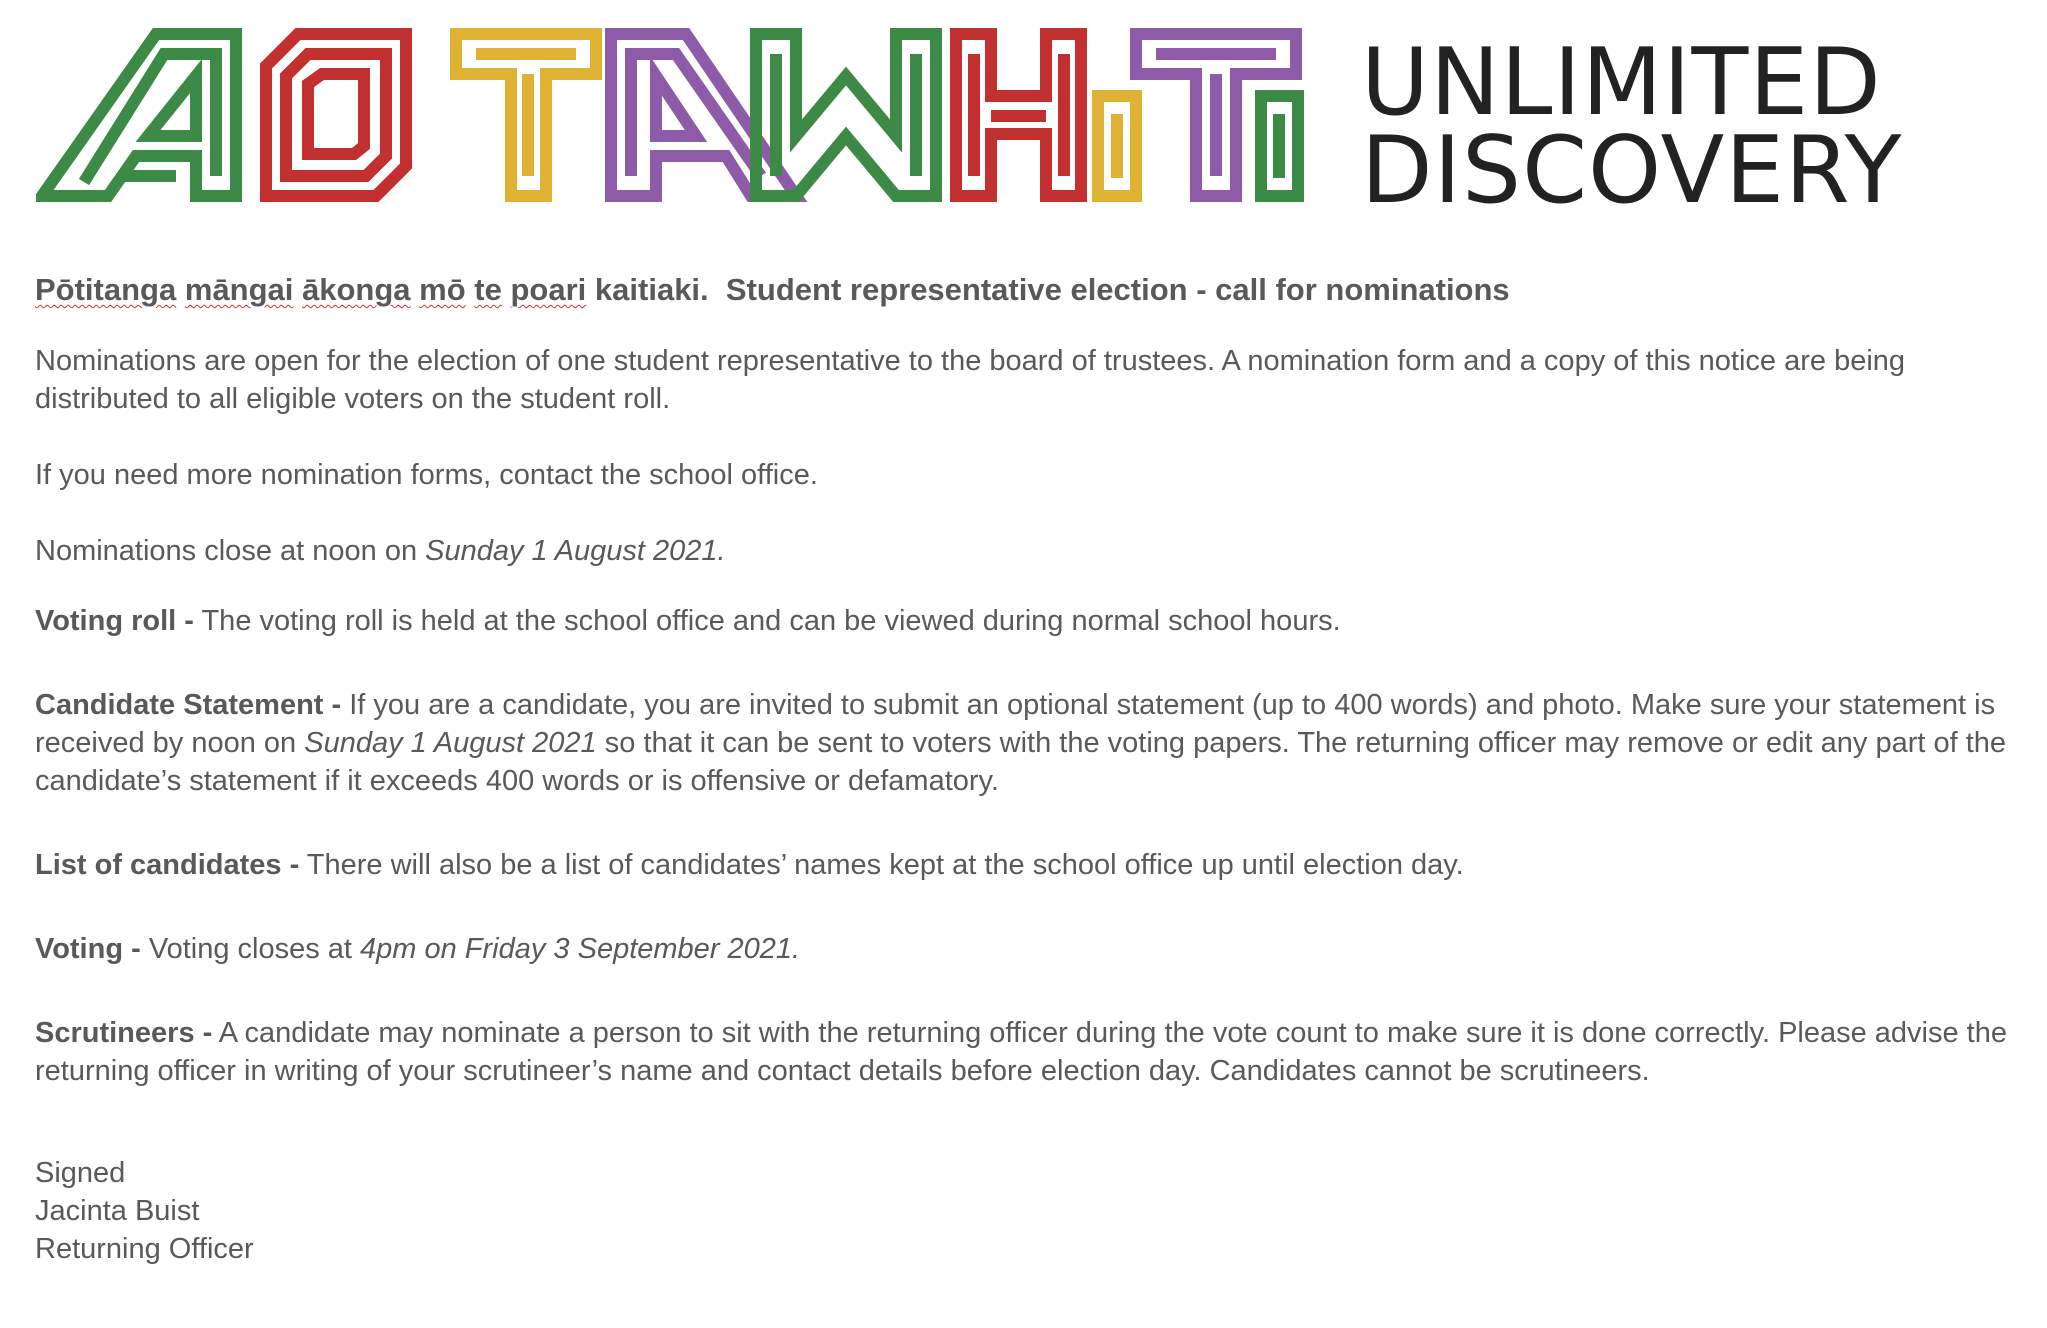 The width and height of the screenshot is (2047, 1328). I want to click on logo-letter-a2, so click(706, 115).